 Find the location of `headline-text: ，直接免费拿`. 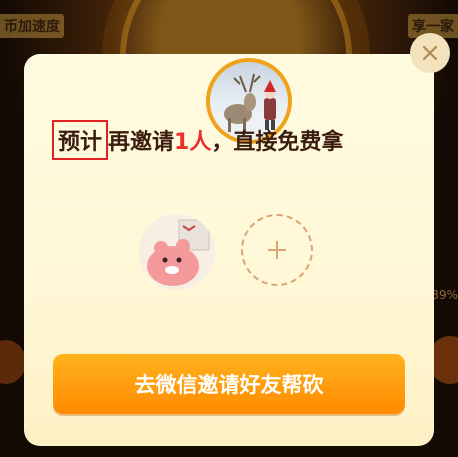

headline-text: ，直接免费拿 is located at coordinates (277, 142).